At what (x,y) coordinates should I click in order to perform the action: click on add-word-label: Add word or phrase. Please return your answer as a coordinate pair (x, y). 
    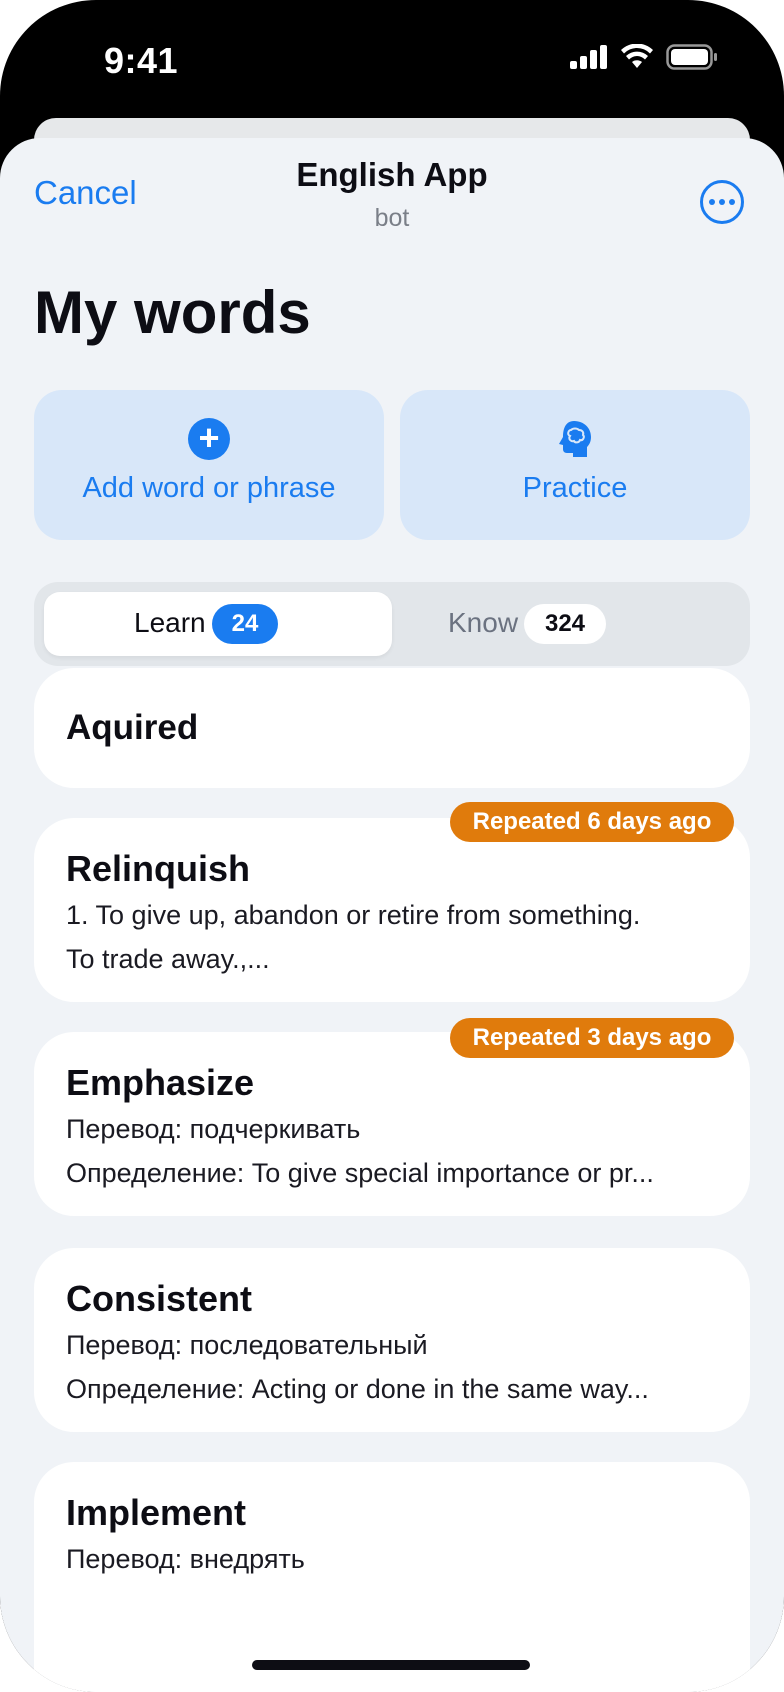
    Looking at the image, I should click on (209, 488).